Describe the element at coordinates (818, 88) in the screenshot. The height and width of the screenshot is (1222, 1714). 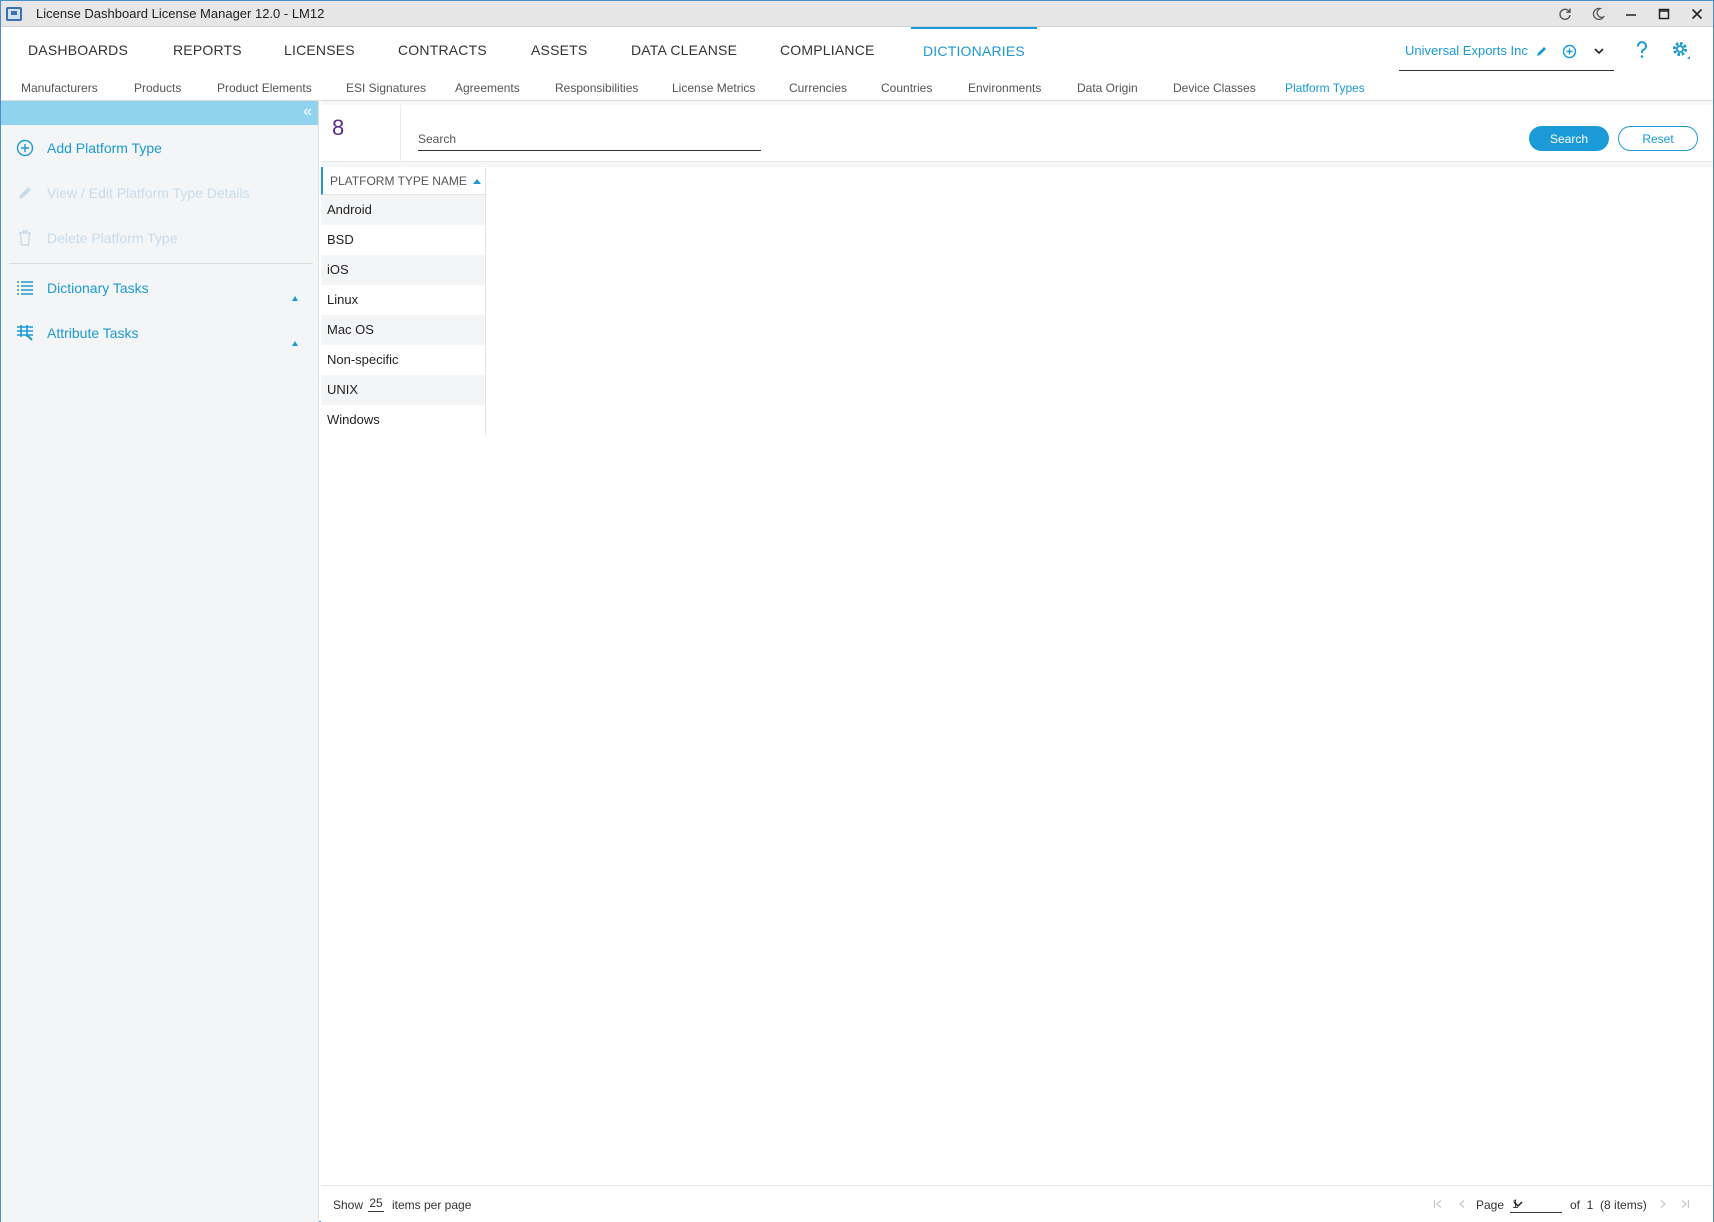
I see `subnav-currencies: Currencies` at that location.